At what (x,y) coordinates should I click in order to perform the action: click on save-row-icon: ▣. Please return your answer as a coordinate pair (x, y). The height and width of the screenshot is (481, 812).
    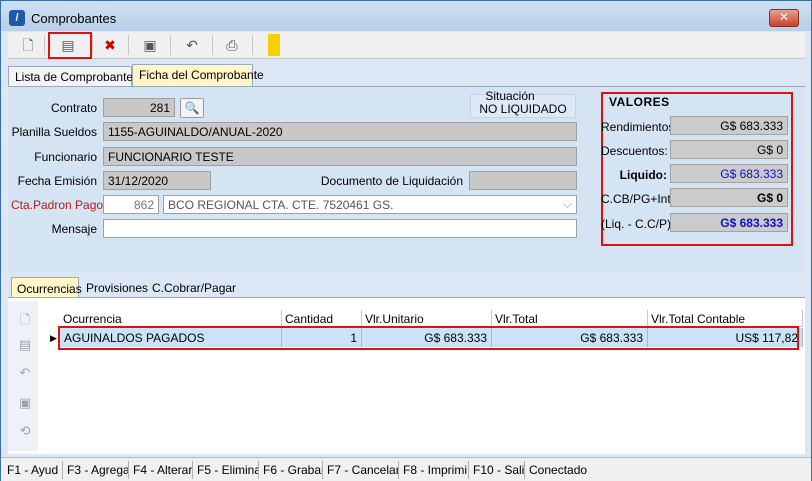
    Looking at the image, I should click on (25, 404).